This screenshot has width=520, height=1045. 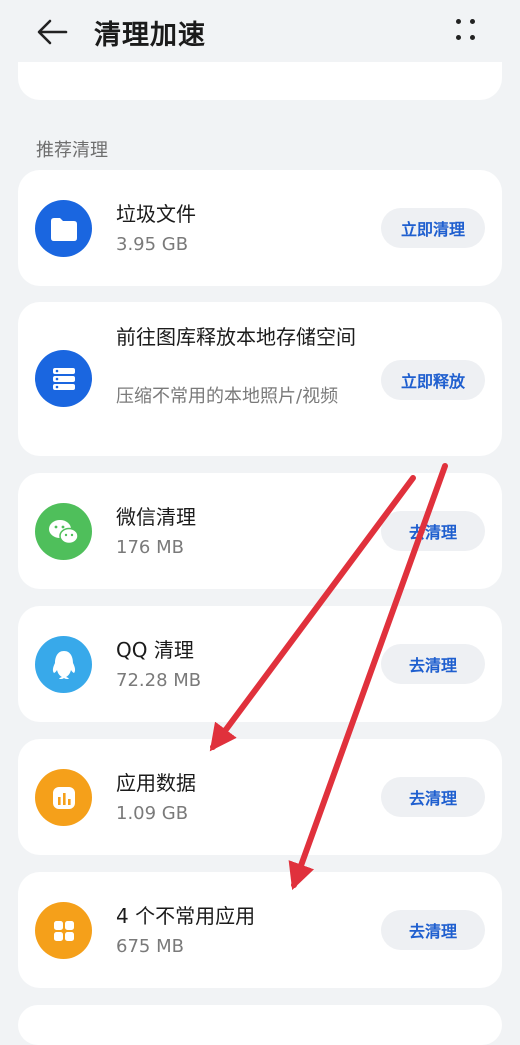 What do you see at coordinates (227, 396) in the screenshot?
I see `item-subtitle: 压缩不常用的本地照片/视频` at bounding box center [227, 396].